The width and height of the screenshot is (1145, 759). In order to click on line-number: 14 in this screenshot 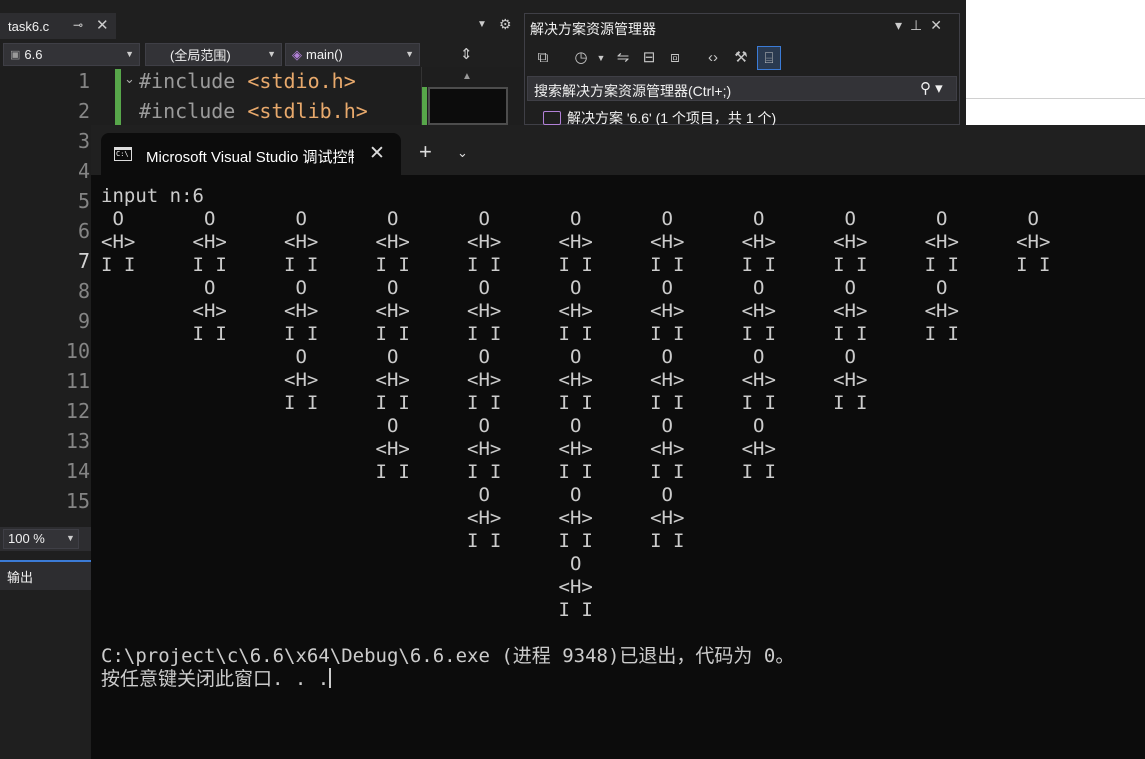, I will do `click(77, 471)`.